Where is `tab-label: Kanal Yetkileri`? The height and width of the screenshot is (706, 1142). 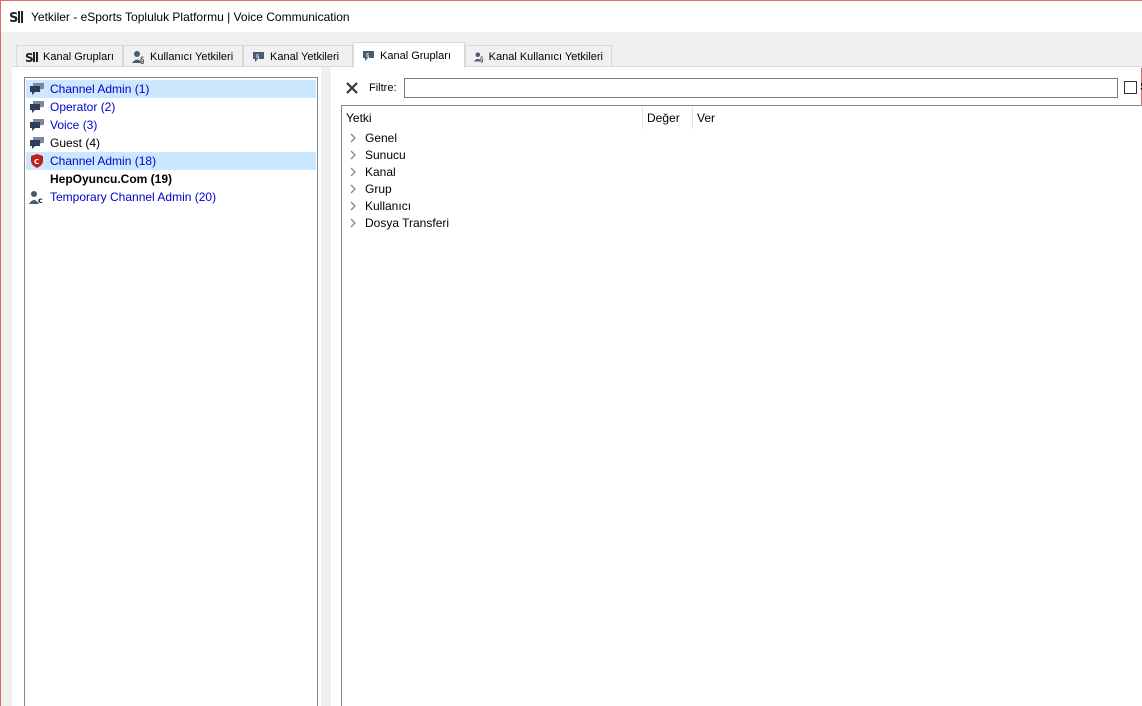 tab-label: Kanal Yetkileri is located at coordinates (305, 56).